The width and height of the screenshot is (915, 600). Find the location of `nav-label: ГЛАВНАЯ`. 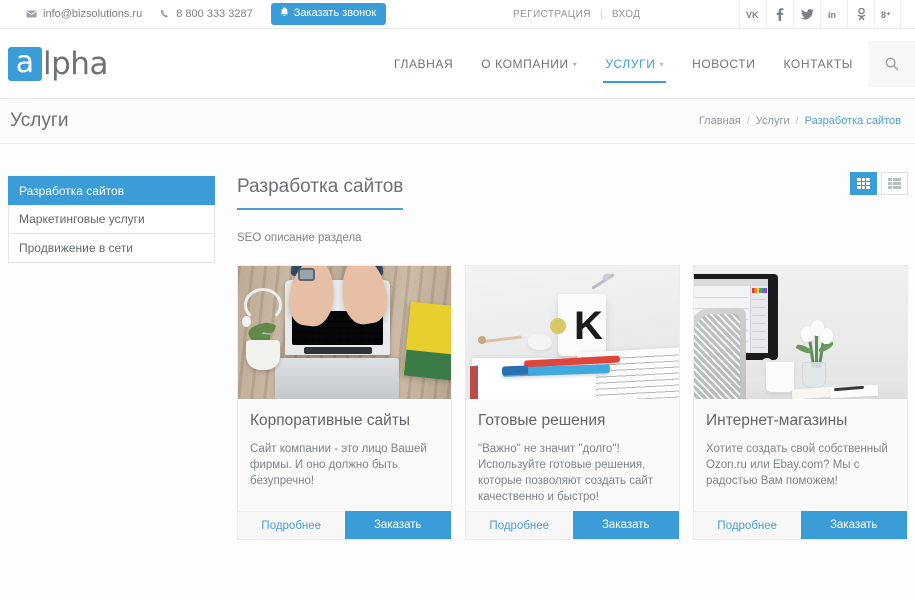

nav-label: ГЛАВНАЯ is located at coordinates (424, 64).